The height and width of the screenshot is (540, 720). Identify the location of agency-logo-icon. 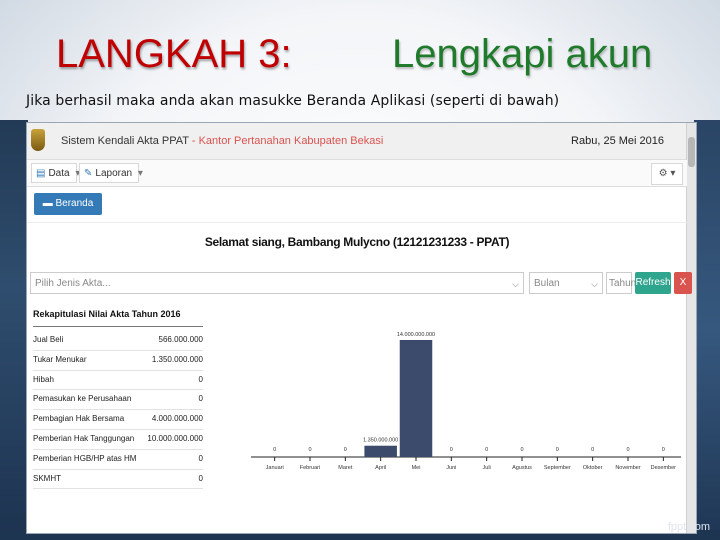
(38, 140).